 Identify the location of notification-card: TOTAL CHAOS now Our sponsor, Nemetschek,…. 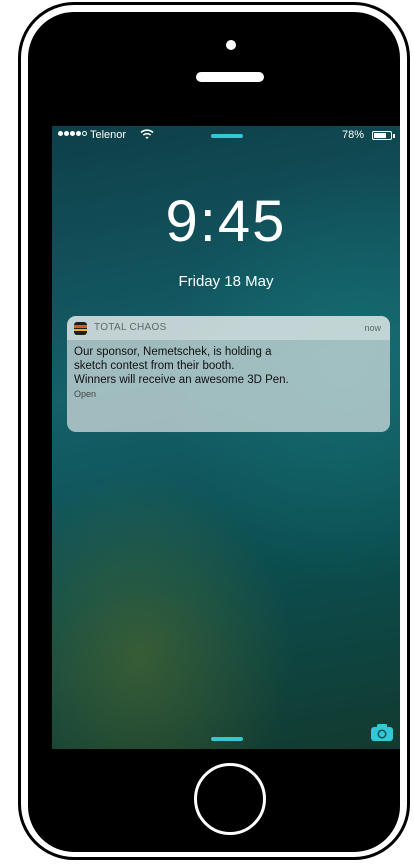
(228, 374).